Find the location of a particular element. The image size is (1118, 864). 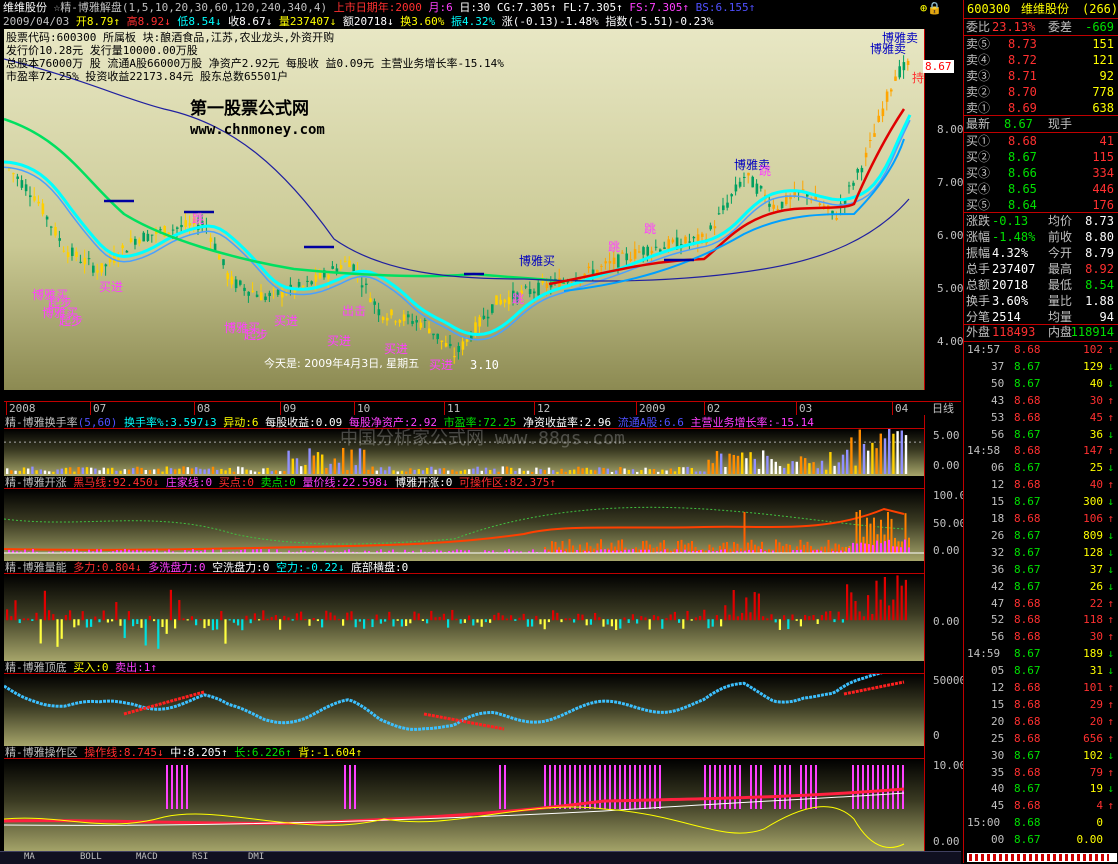

ask-label: 卖⑤ is located at coordinates (978, 44).